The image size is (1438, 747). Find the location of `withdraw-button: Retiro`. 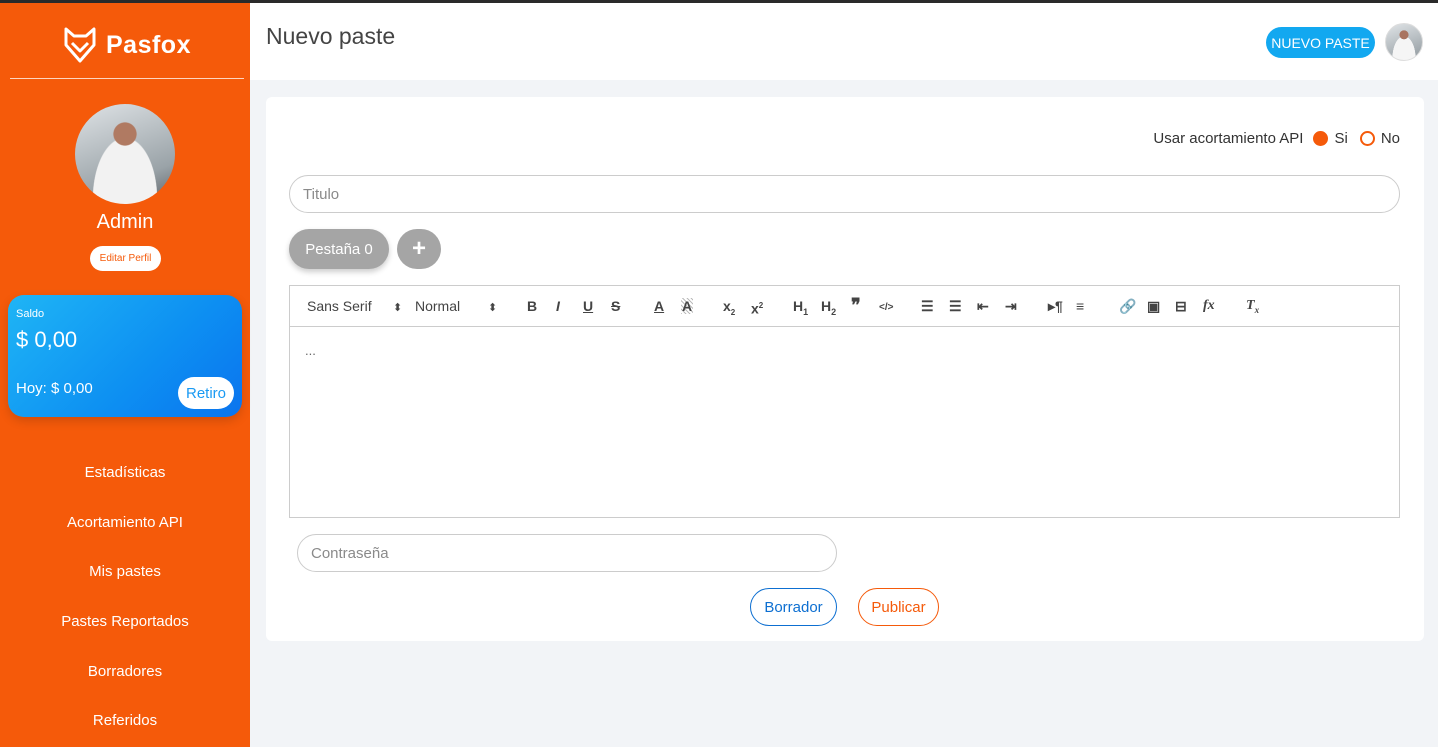

withdraw-button: Retiro is located at coordinates (206, 393).